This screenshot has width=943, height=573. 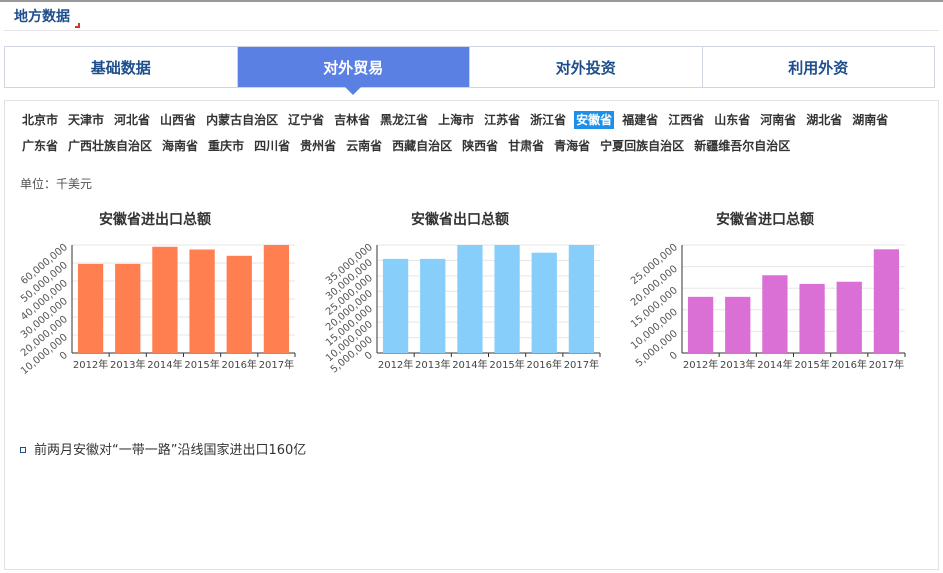 I want to click on province-item: 安徽省, so click(x=594, y=120).